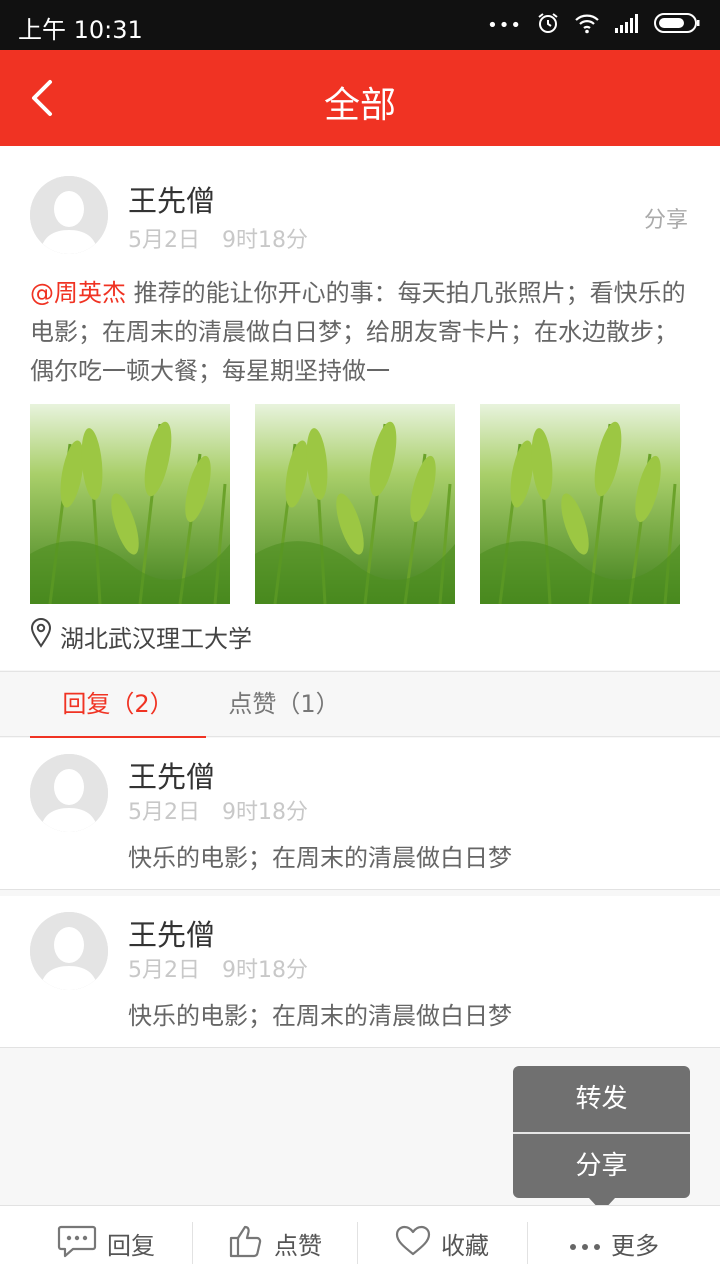  I want to click on app-header: 全部, so click(360, 98).